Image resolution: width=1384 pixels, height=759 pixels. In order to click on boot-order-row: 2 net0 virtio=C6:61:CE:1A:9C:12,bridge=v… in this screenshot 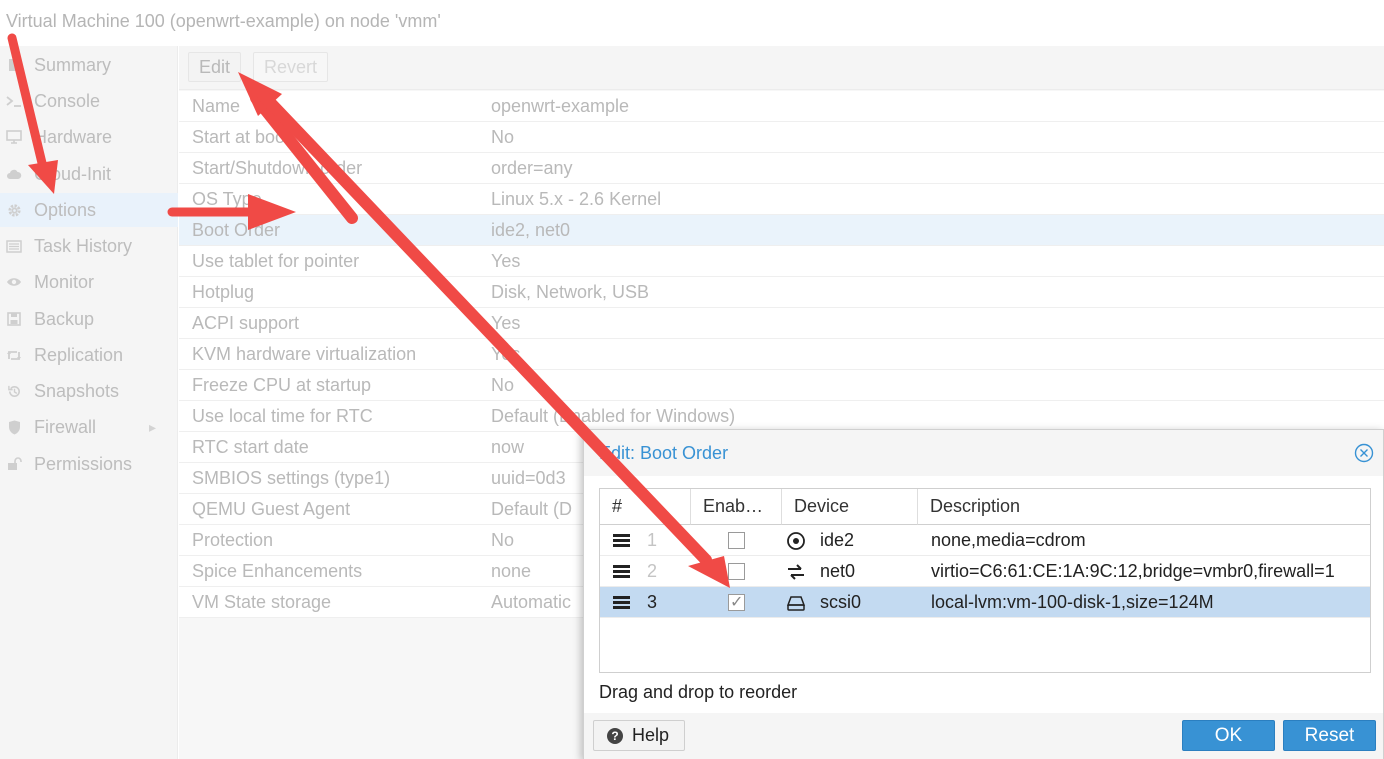, I will do `click(985, 571)`.